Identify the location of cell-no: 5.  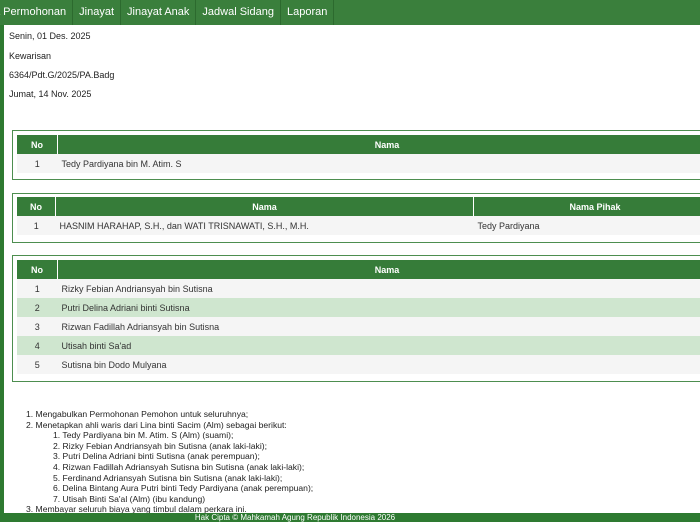
(37, 364).